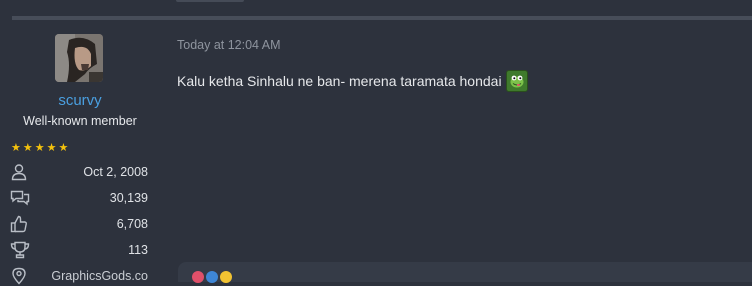 Image resolution: width=752 pixels, height=286 pixels. I want to click on love-reaction-icon, so click(198, 277).